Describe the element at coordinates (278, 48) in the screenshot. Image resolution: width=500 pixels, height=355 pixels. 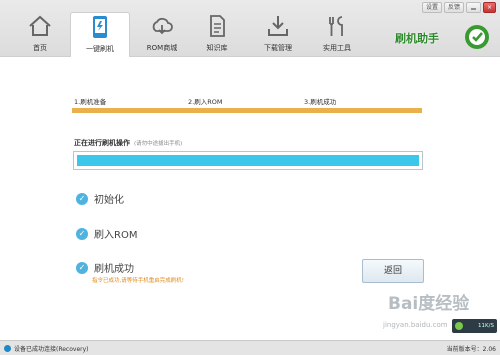
I see `nav-download-manager-label: 下载管理` at that location.